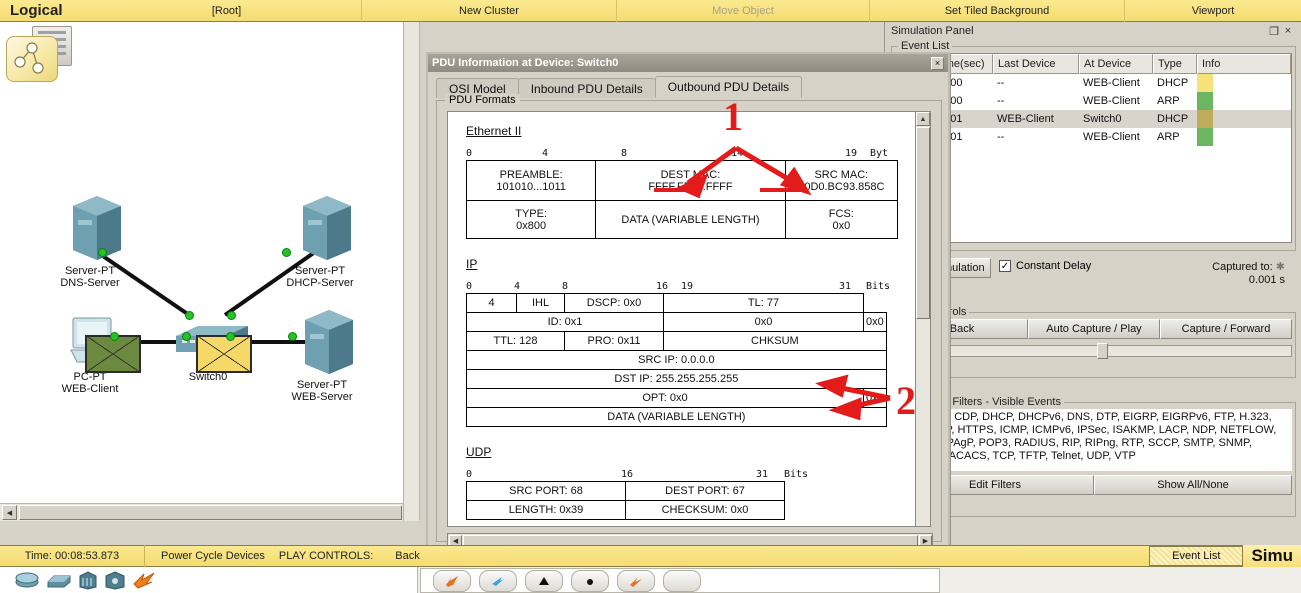 Image resolution: width=1301 pixels, height=593 pixels. I want to click on play-controls-label: PLAY CONTROLS:, so click(326, 556).